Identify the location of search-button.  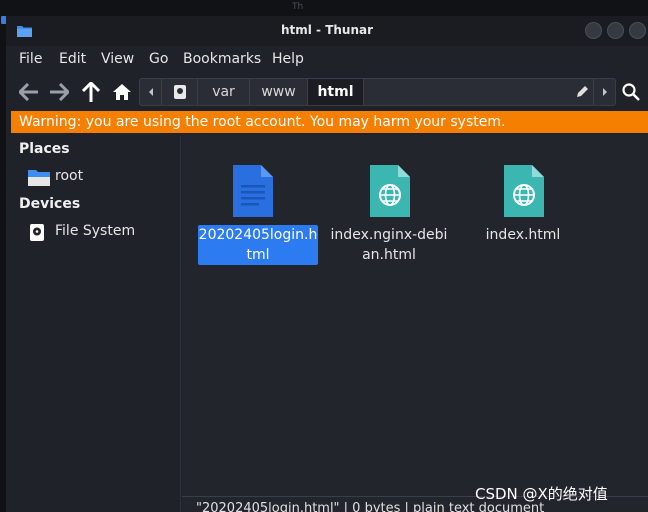
(631, 92).